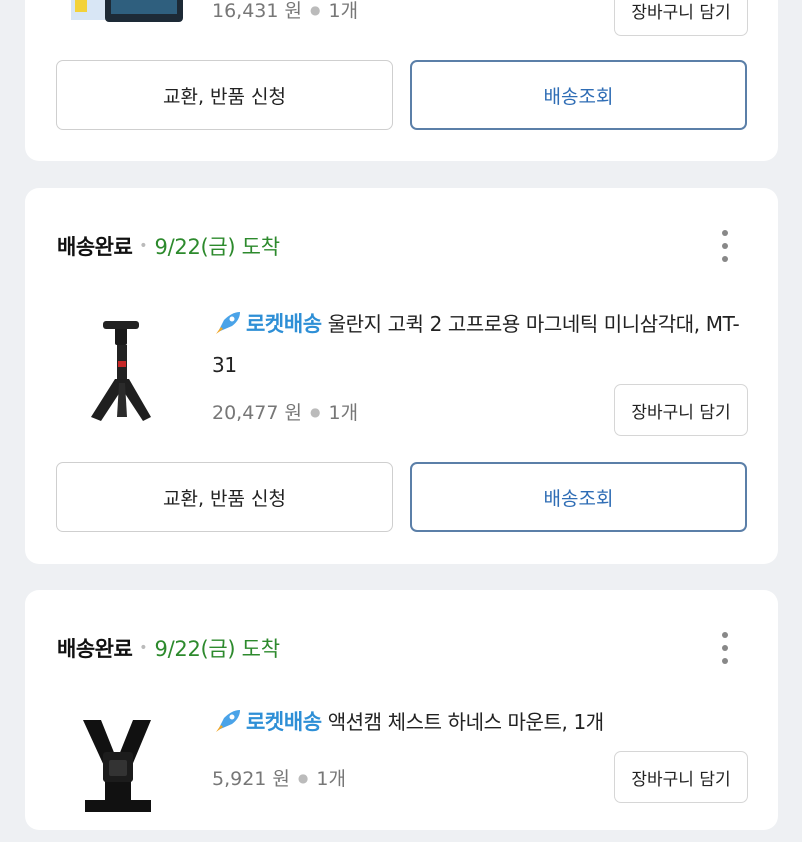 This screenshot has height=842, width=802. I want to click on price-qty: 16,431 원 ● 1개, so click(285, 11).